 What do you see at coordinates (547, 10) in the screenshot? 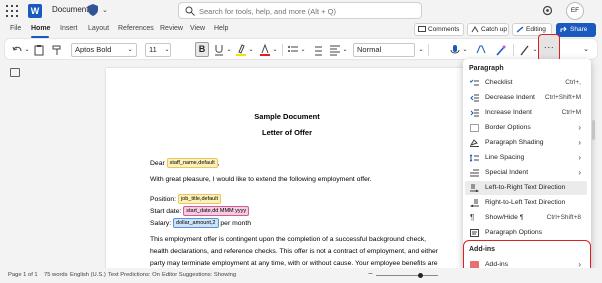
I see `settings-gear-icon` at bounding box center [547, 10].